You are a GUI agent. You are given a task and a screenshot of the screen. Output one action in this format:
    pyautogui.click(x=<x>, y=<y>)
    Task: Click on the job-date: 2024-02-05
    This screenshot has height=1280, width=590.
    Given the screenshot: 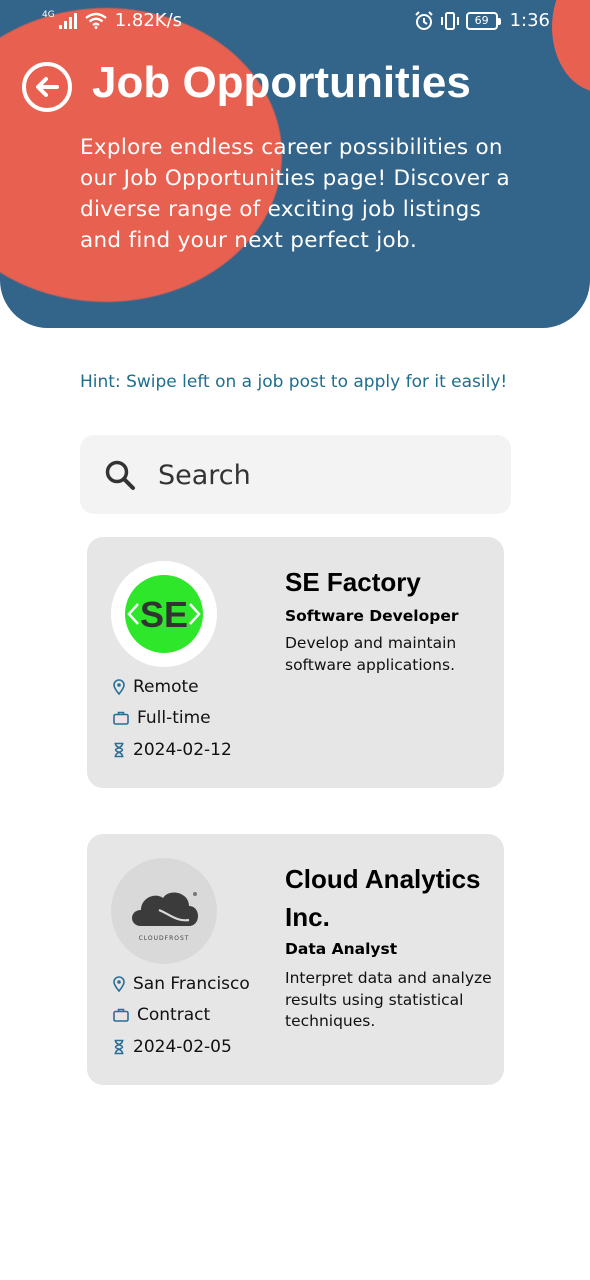 What is the action you would take?
    pyautogui.click(x=172, y=1047)
    